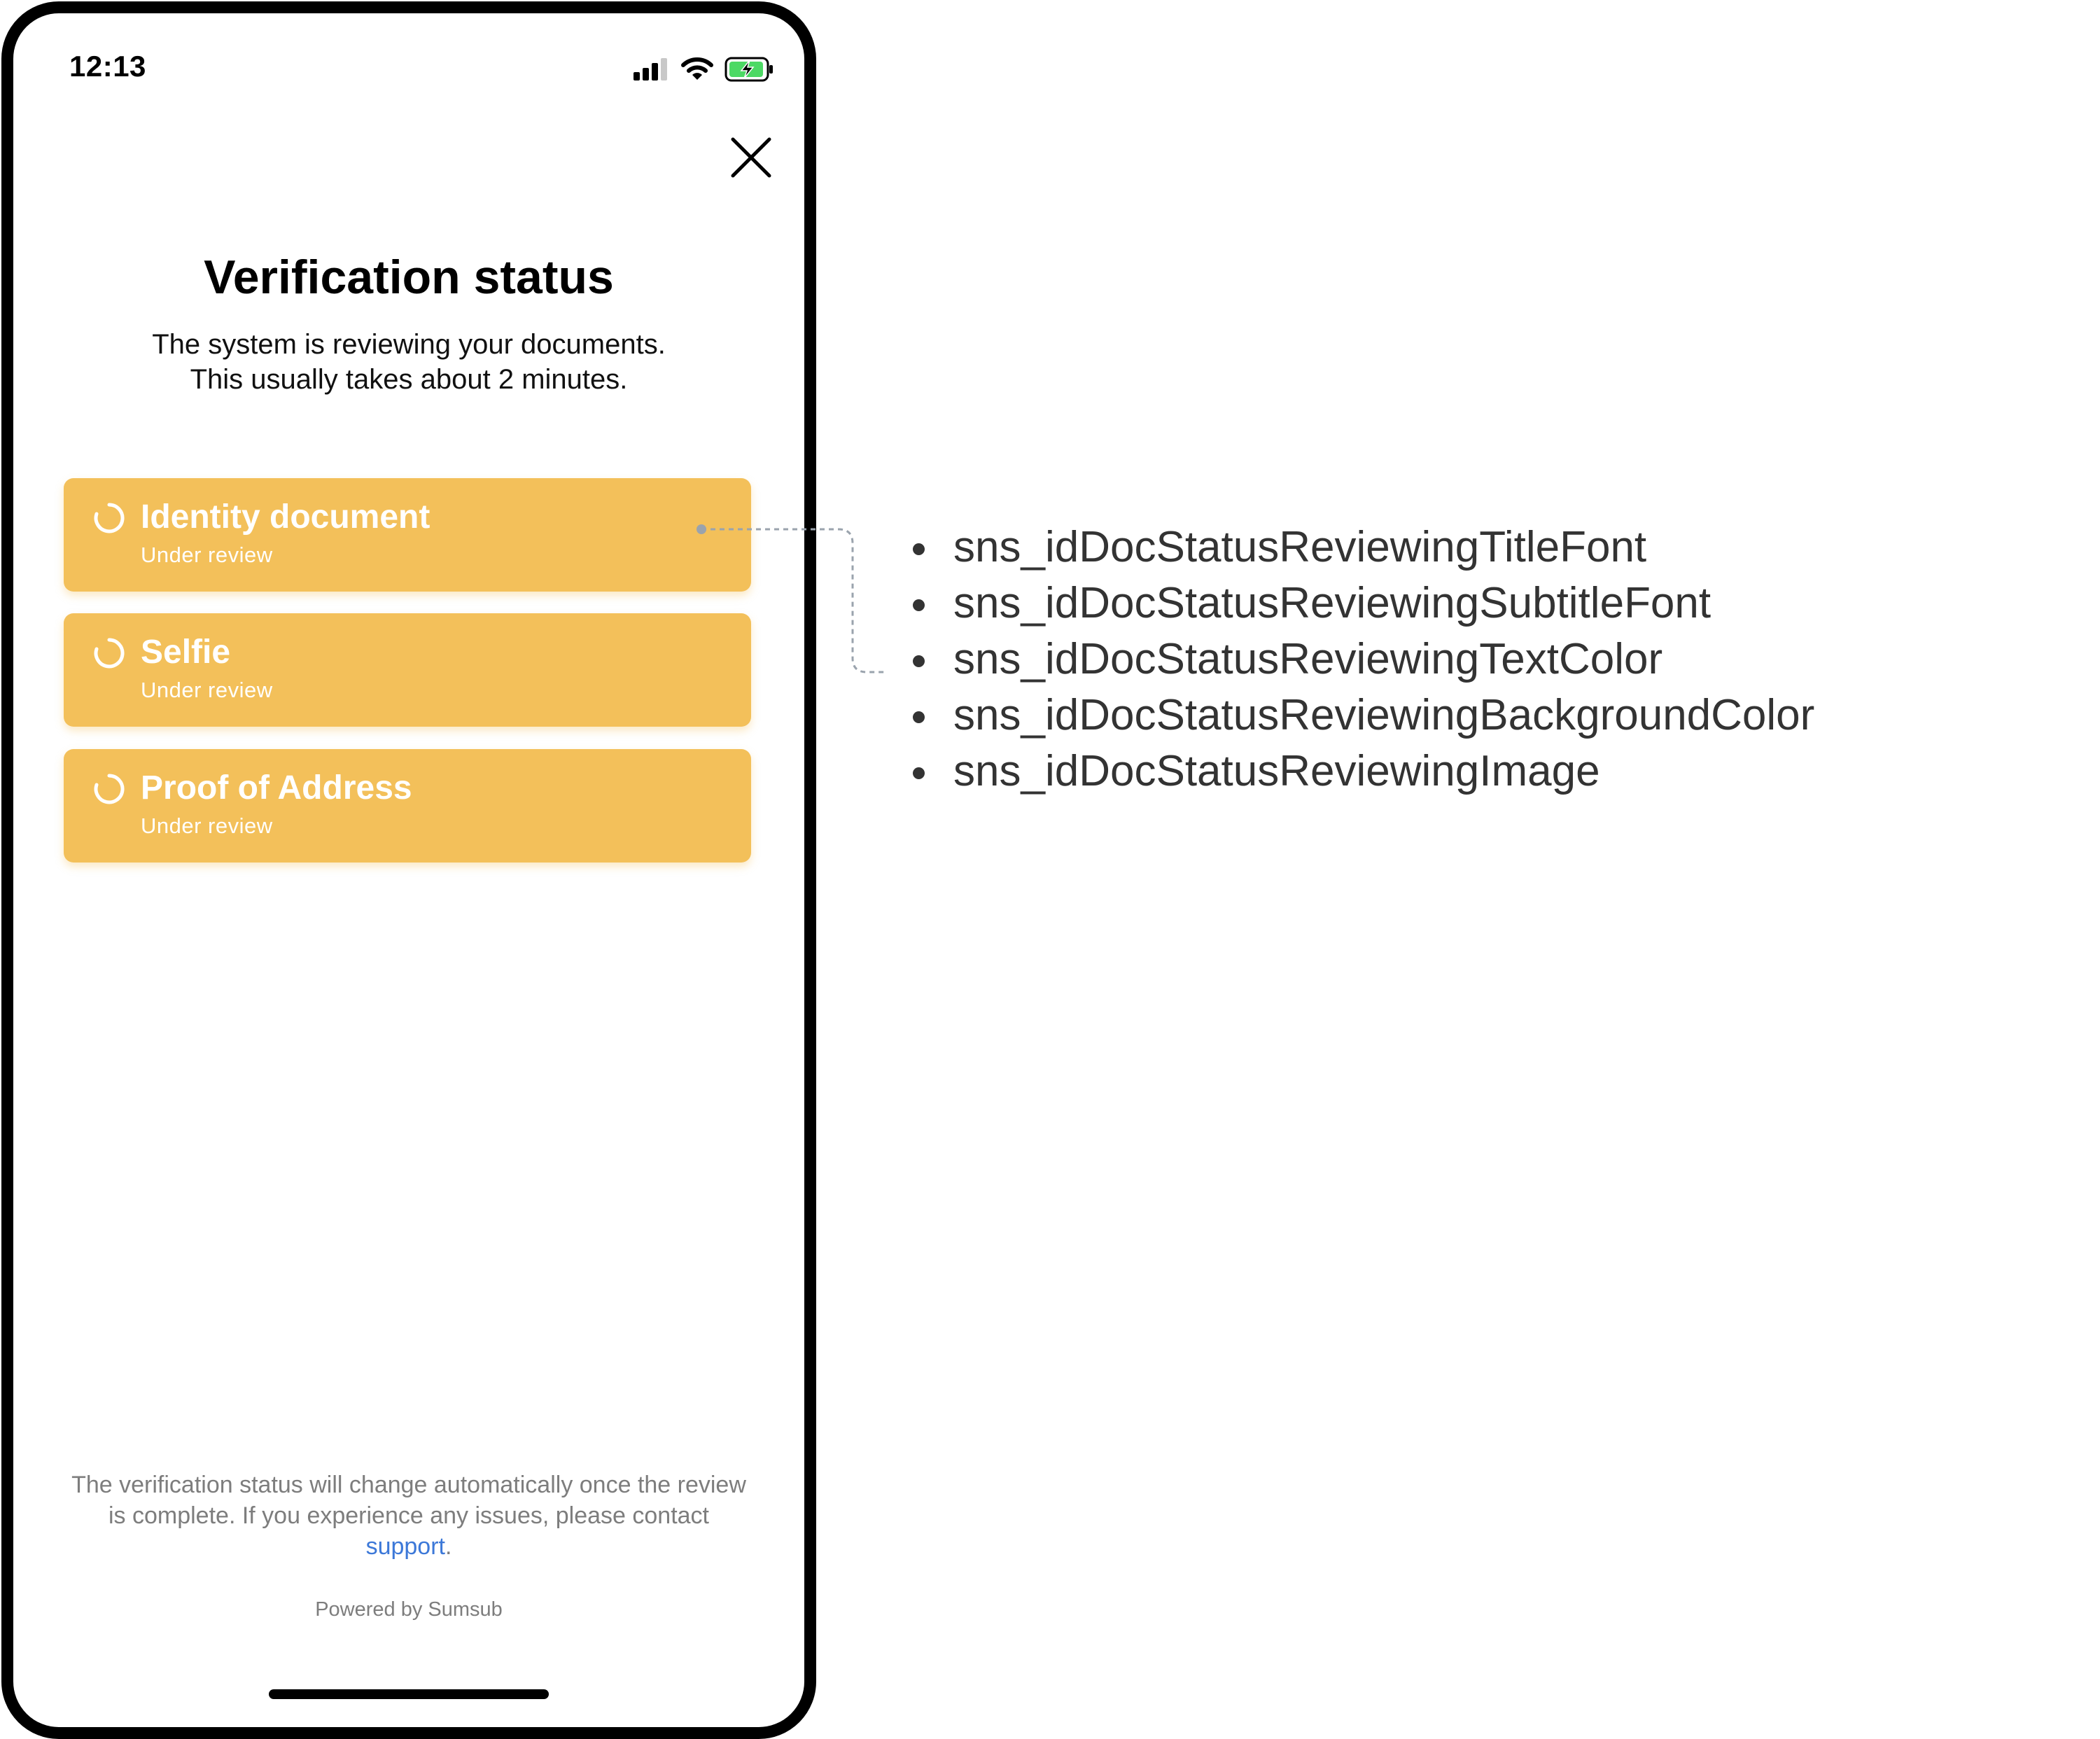 The width and height of the screenshot is (2100, 1739). What do you see at coordinates (792, 598) in the screenshot?
I see `annotation-connector` at bounding box center [792, 598].